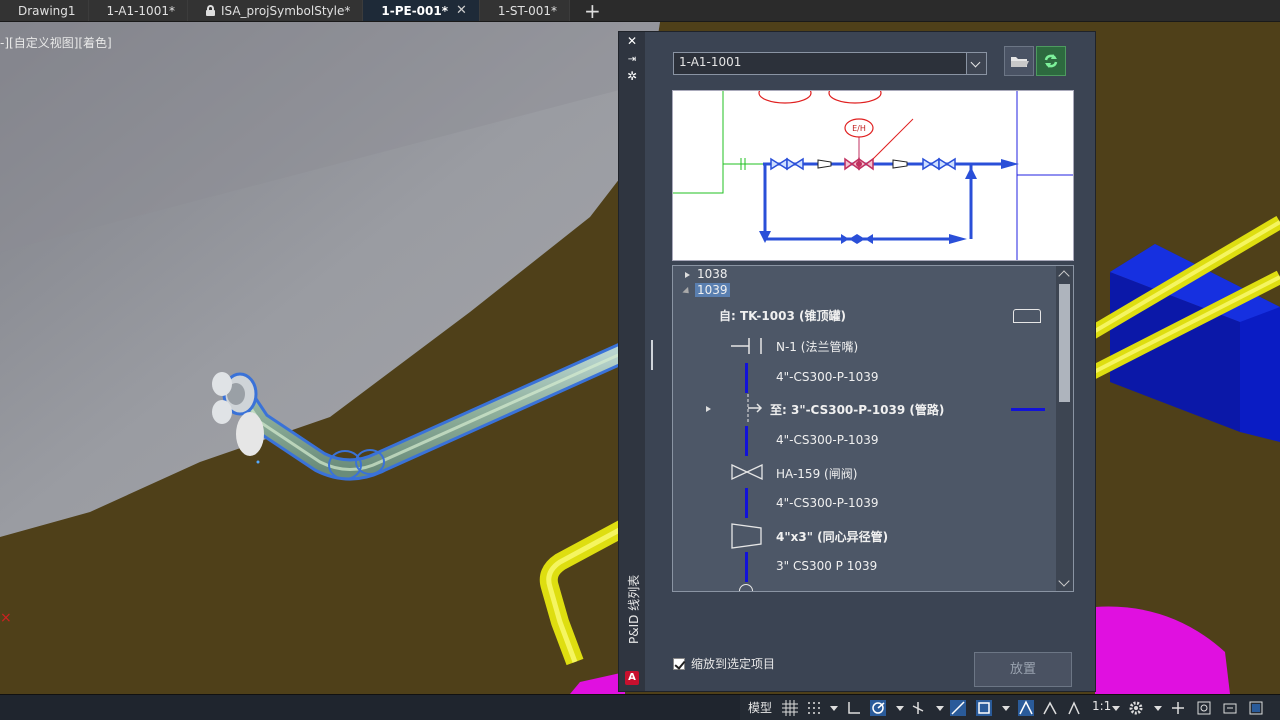 This screenshot has height=720, width=1280. I want to click on pid-preview: E/H, so click(873, 175).